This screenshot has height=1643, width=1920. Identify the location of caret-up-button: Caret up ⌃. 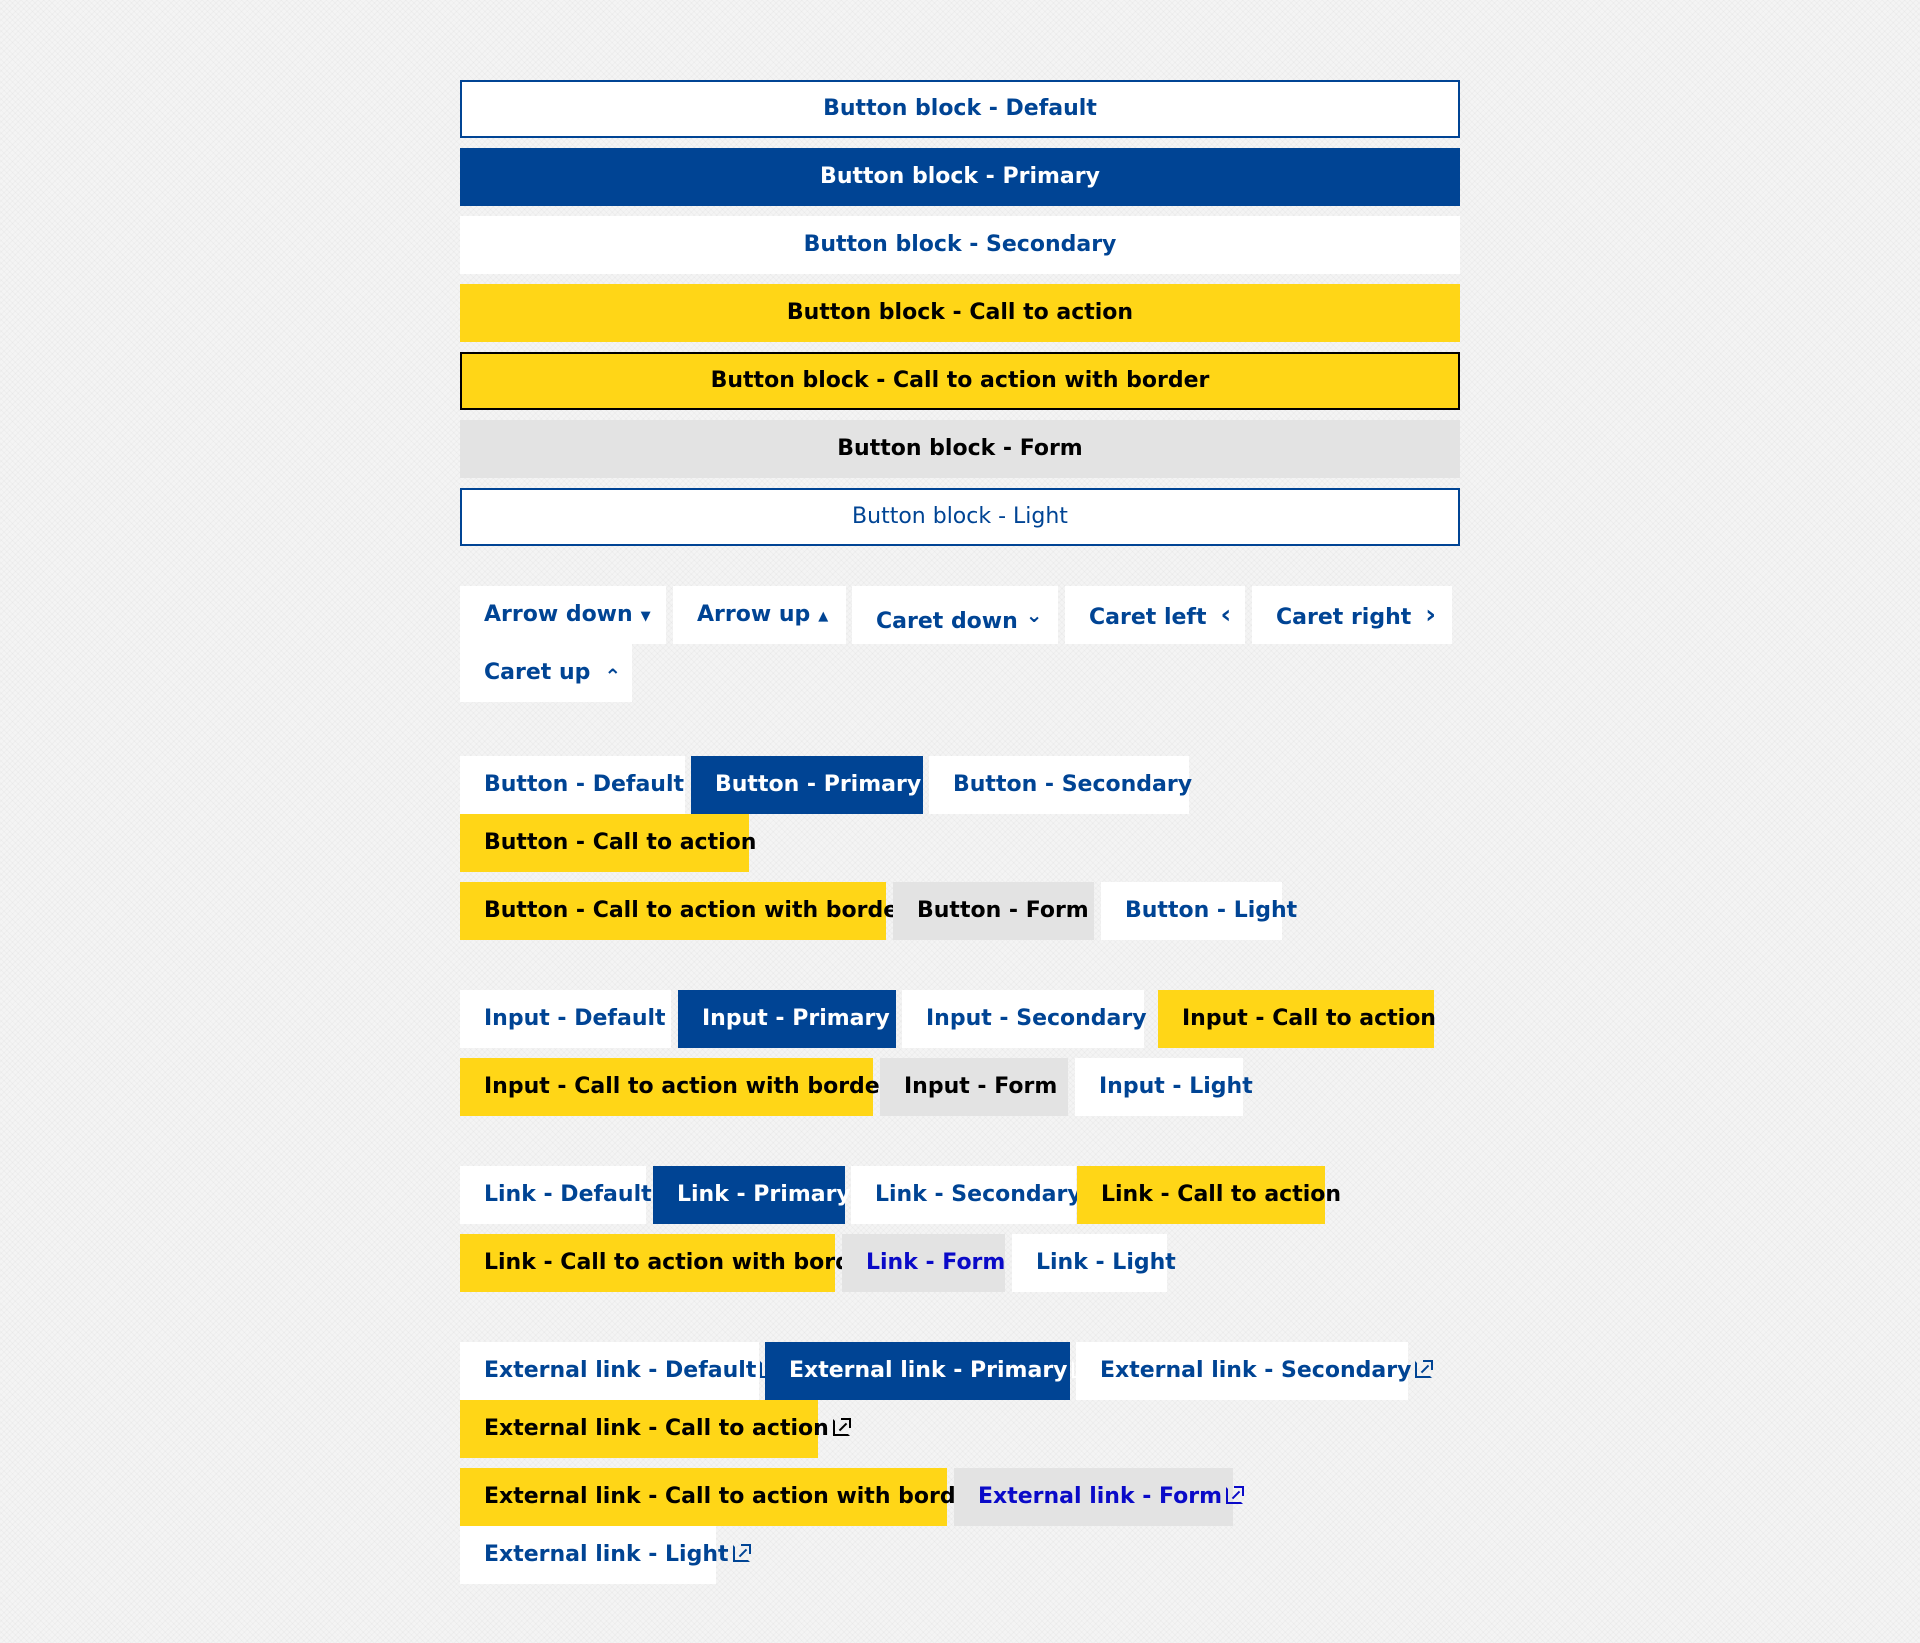
(546, 673).